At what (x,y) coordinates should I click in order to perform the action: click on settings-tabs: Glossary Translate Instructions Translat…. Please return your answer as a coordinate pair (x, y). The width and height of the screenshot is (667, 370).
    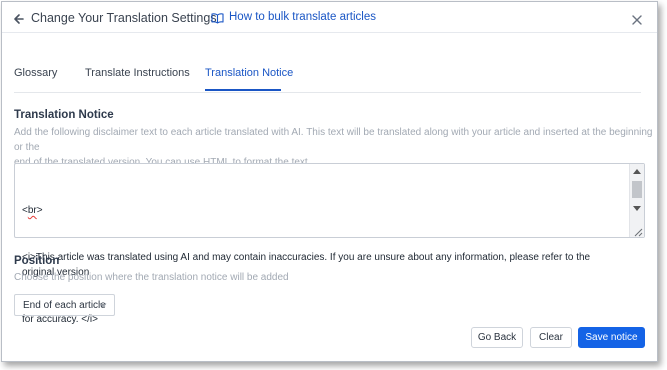
    Looking at the image, I should click on (327, 75).